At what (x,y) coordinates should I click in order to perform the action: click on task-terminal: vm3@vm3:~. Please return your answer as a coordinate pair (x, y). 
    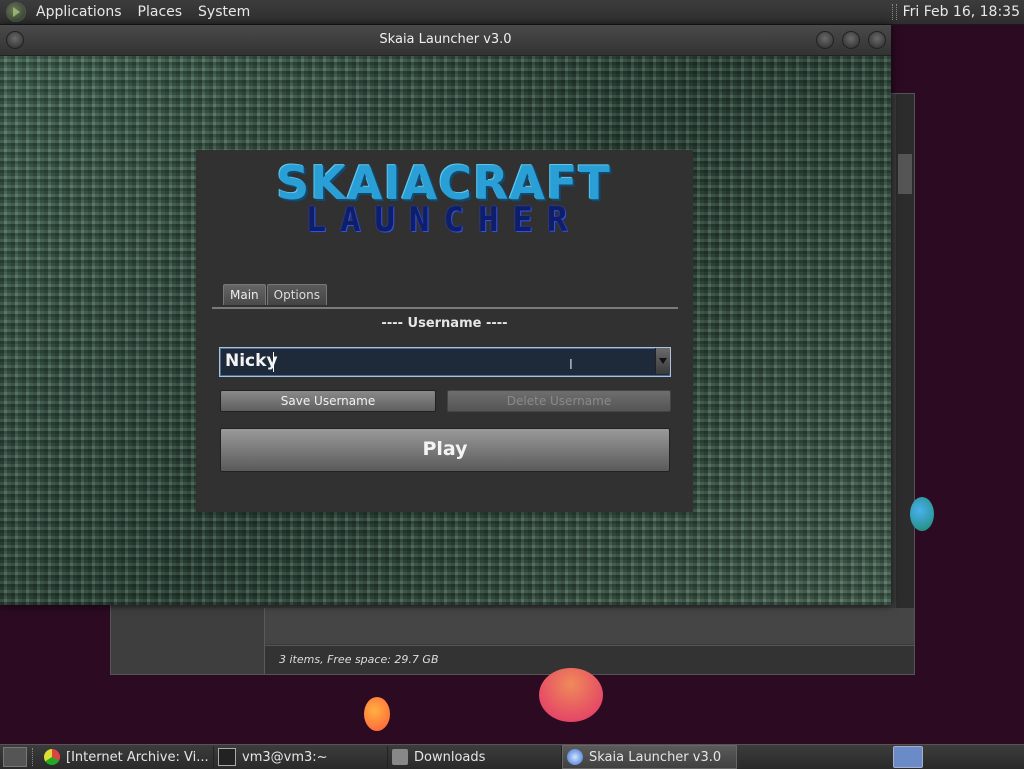
    Looking at the image, I should click on (301, 757).